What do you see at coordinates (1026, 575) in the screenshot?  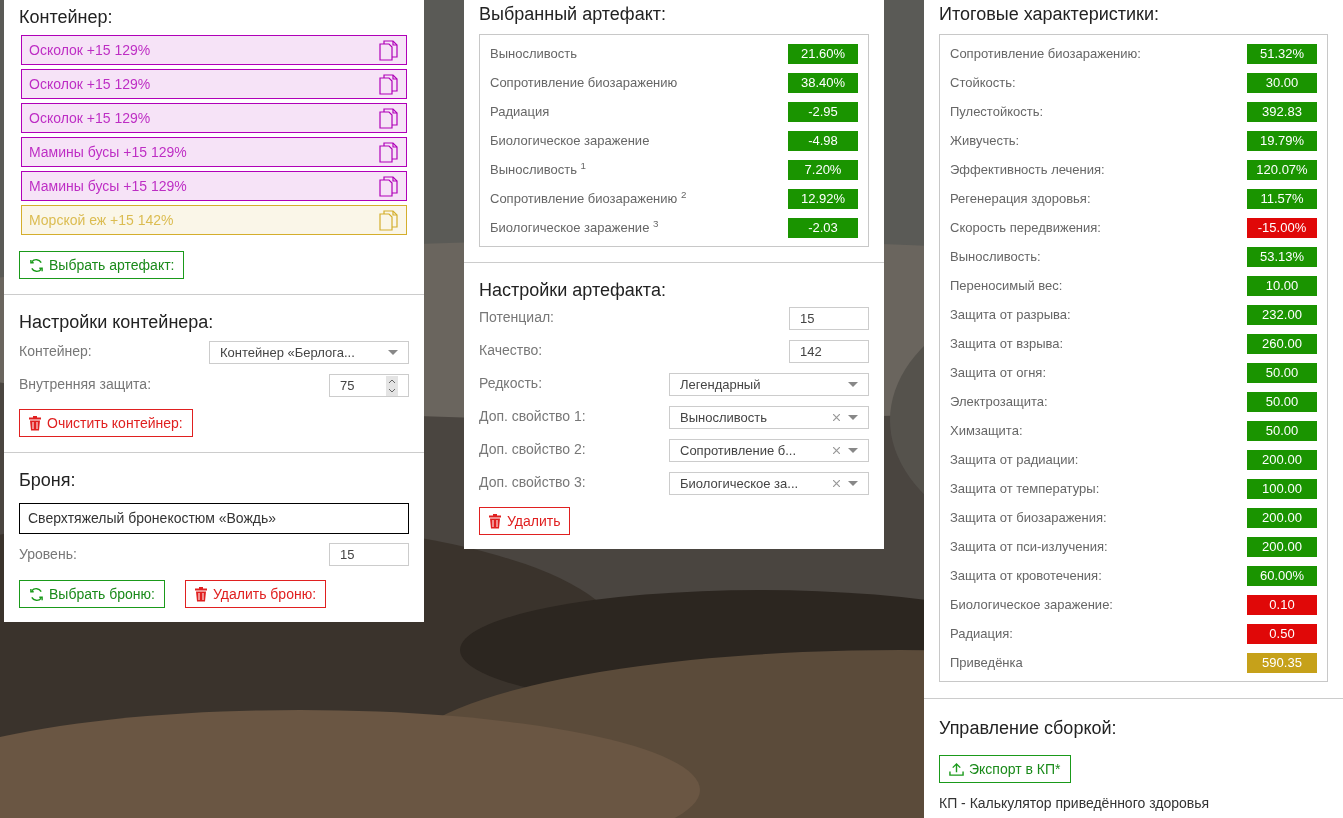 I see `stat-label: Защита от кровотечения:` at bounding box center [1026, 575].